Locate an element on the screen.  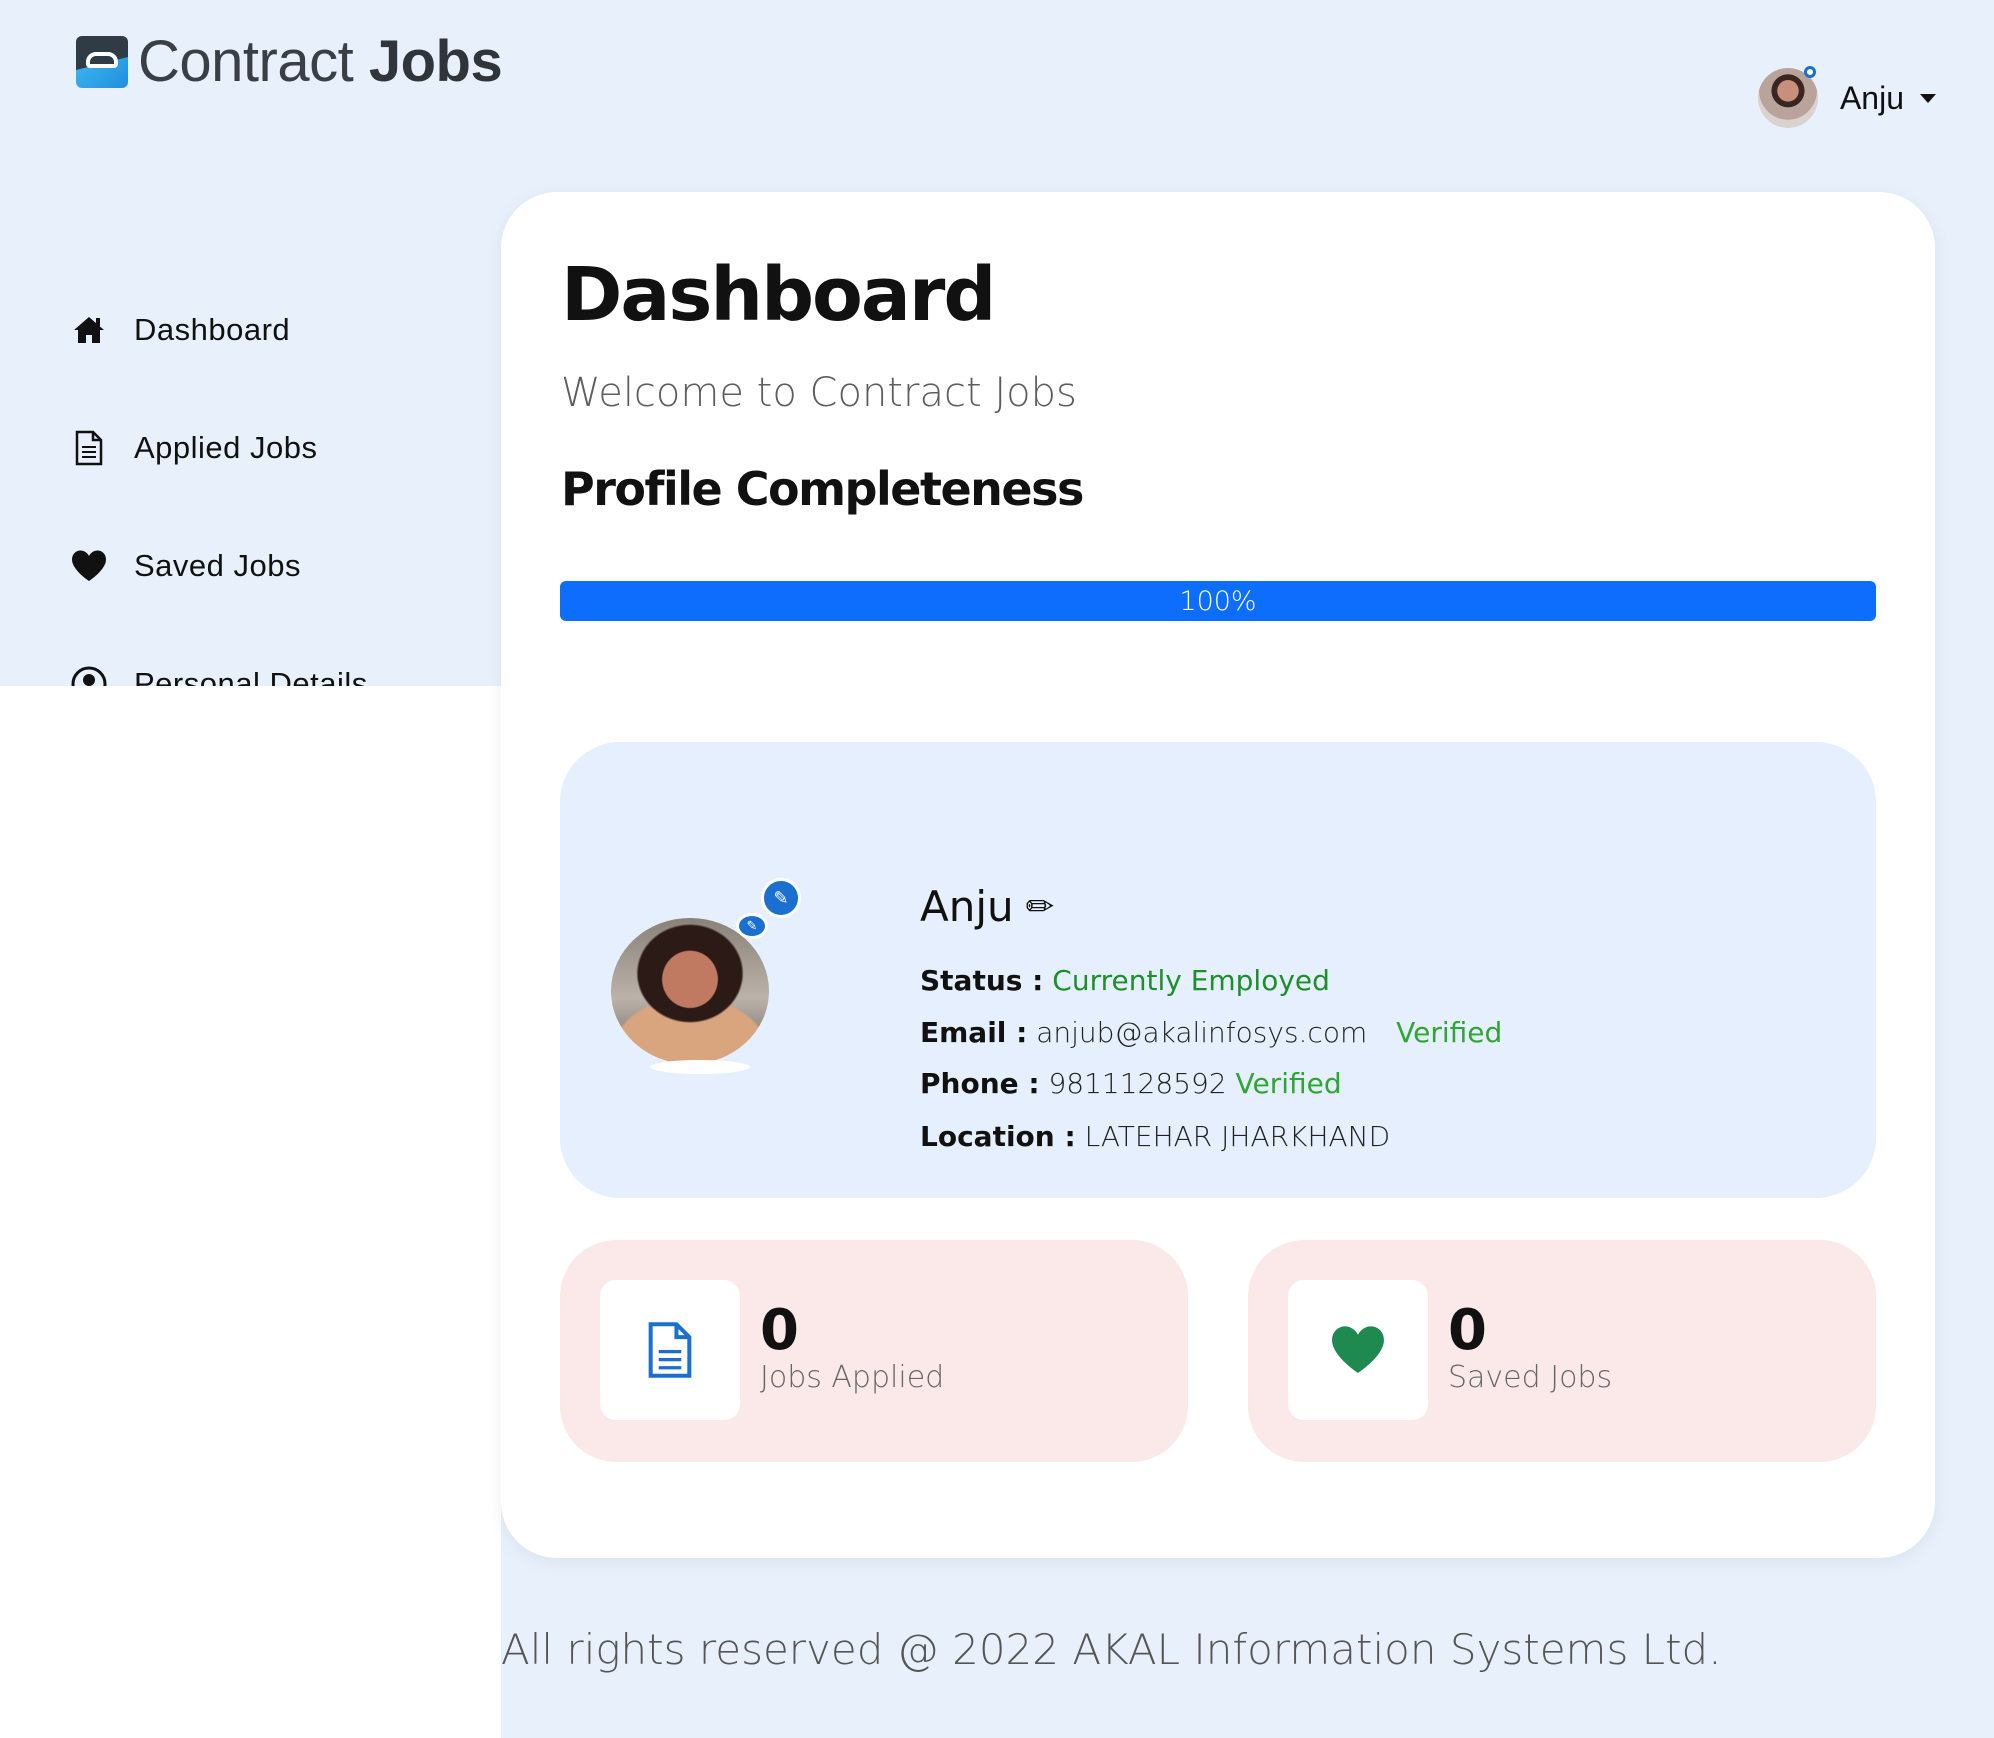
sidebar-item-label: Saved Jobs is located at coordinates (217, 565).